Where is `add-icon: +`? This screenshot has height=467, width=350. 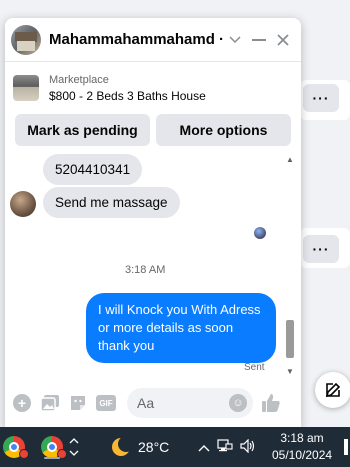
add-icon: + is located at coordinates (22, 403).